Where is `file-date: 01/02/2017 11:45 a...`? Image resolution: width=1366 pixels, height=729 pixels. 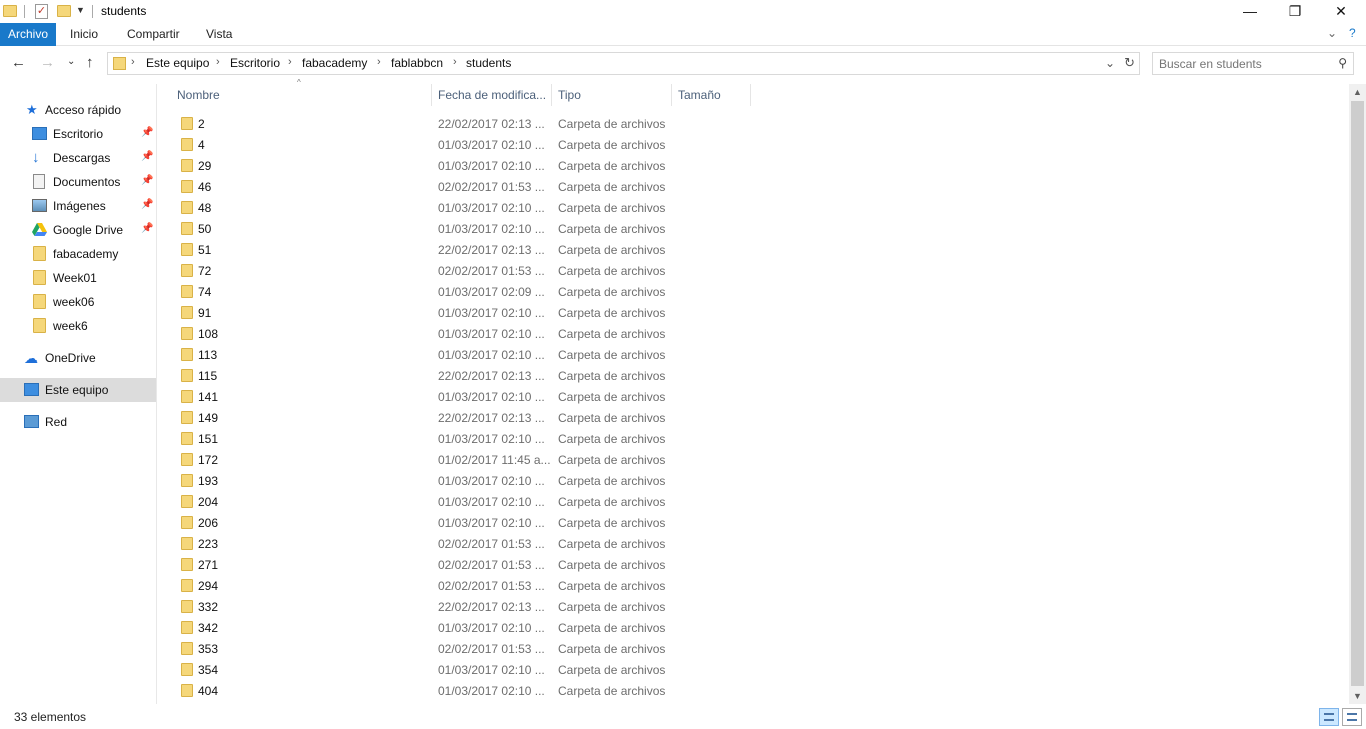 file-date: 01/02/2017 11:45 a... is located at coordinates (494, 460).